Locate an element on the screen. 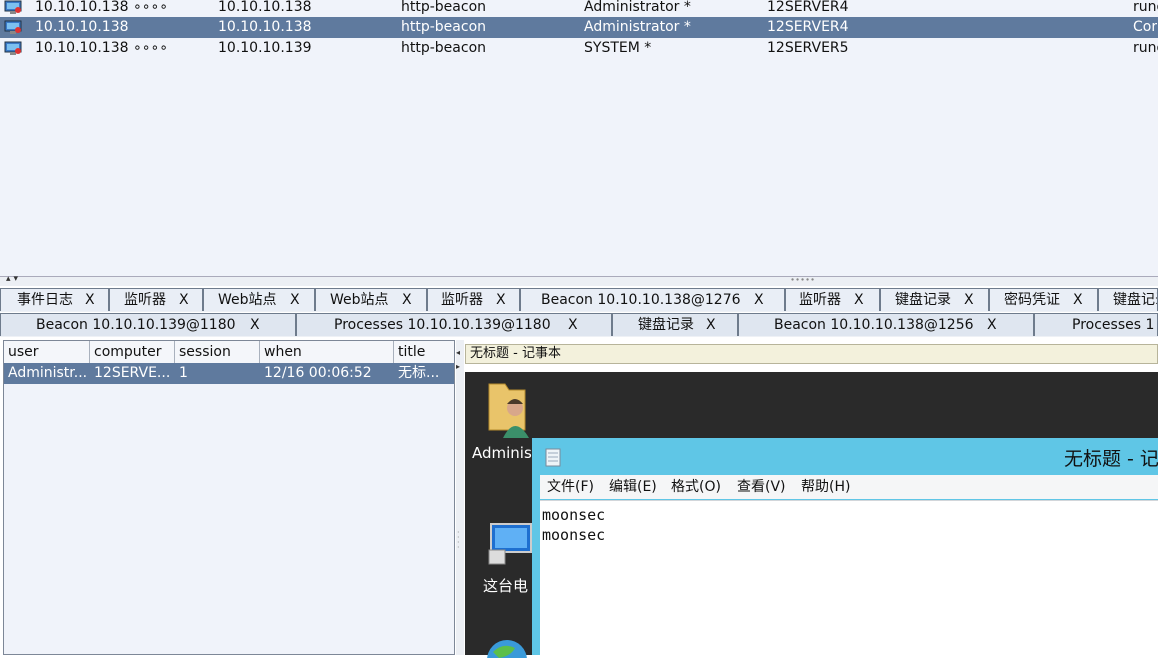 This screenshot has width=1158, height=658. vertical-splitter: ◂ ▸ · · · · is located at coordinates (460, 497).